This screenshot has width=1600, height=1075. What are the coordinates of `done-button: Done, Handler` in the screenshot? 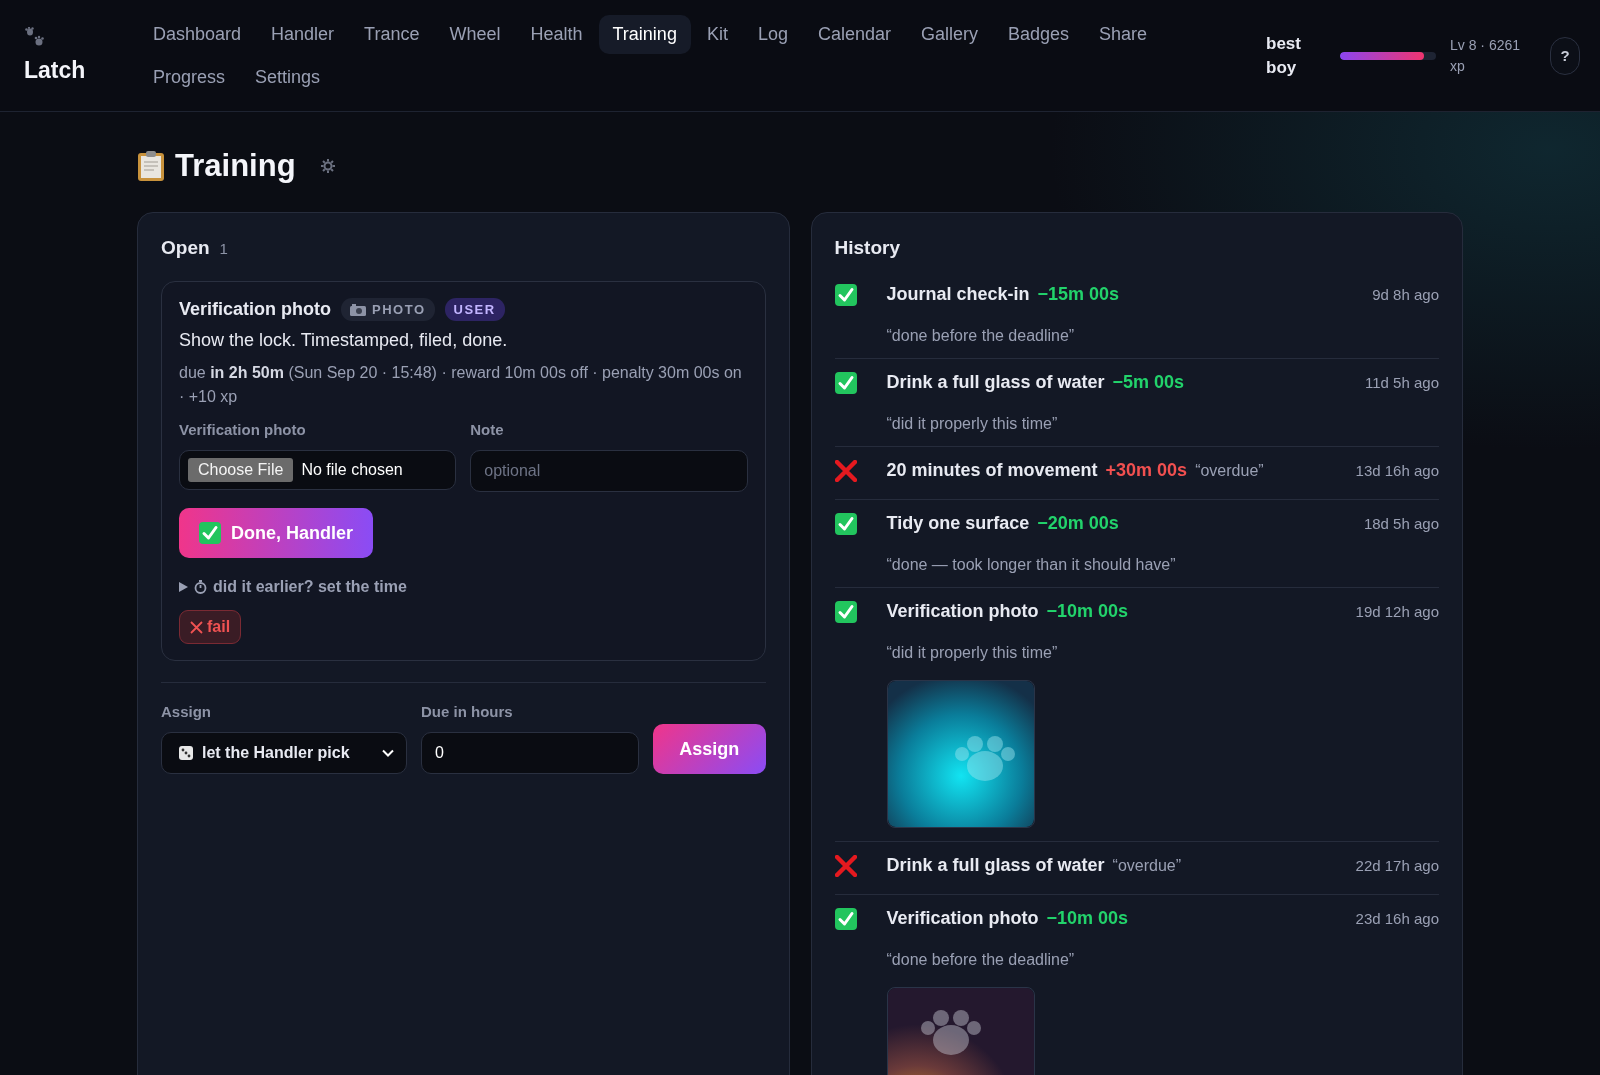 It's located at (276, 533).